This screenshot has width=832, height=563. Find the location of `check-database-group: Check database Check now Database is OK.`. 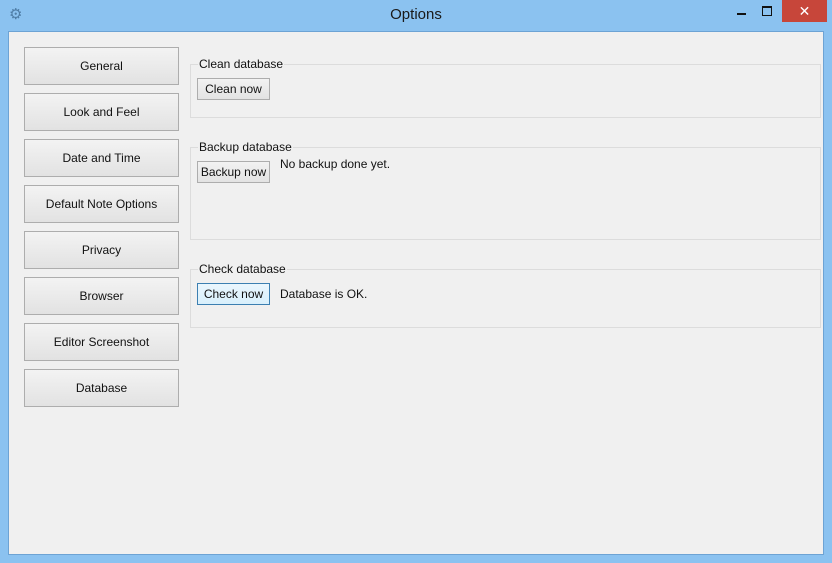

check-database-group: Check database Check now Database is OK. is located at coordinates (505, 295).